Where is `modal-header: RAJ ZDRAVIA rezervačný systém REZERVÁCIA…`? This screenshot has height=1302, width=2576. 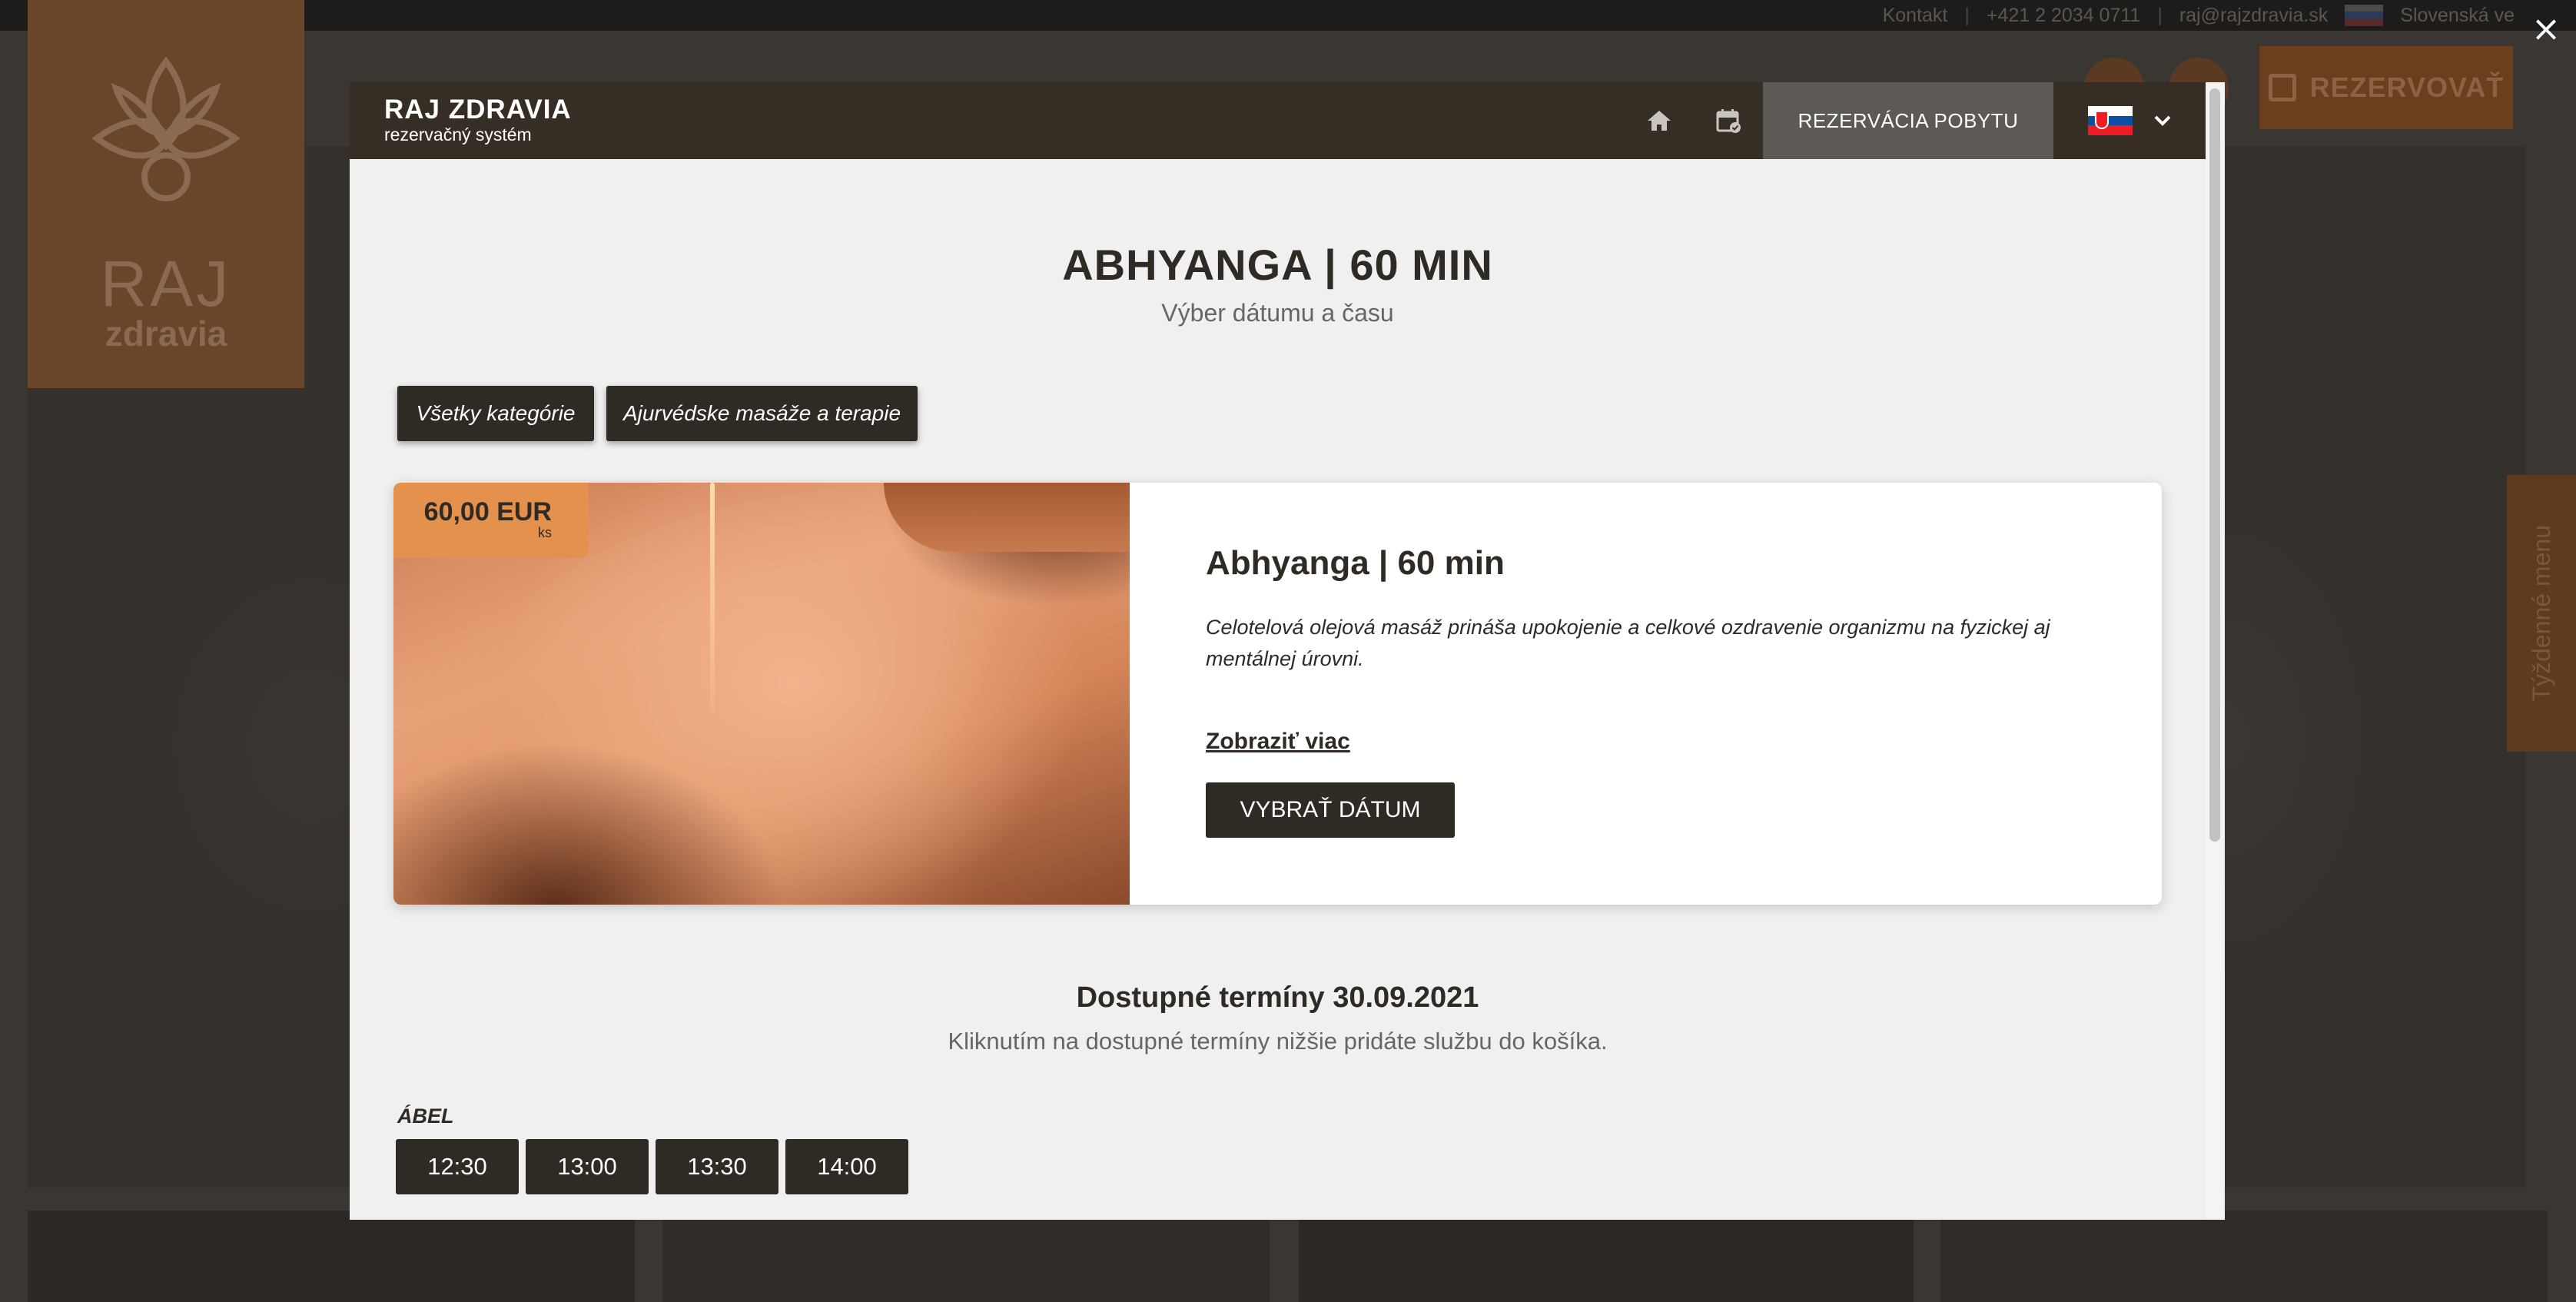
modal-header: RAJ ZDRAVIA rezervačný systém REZERVÁCIA… is located at coordinates (1278, 120).